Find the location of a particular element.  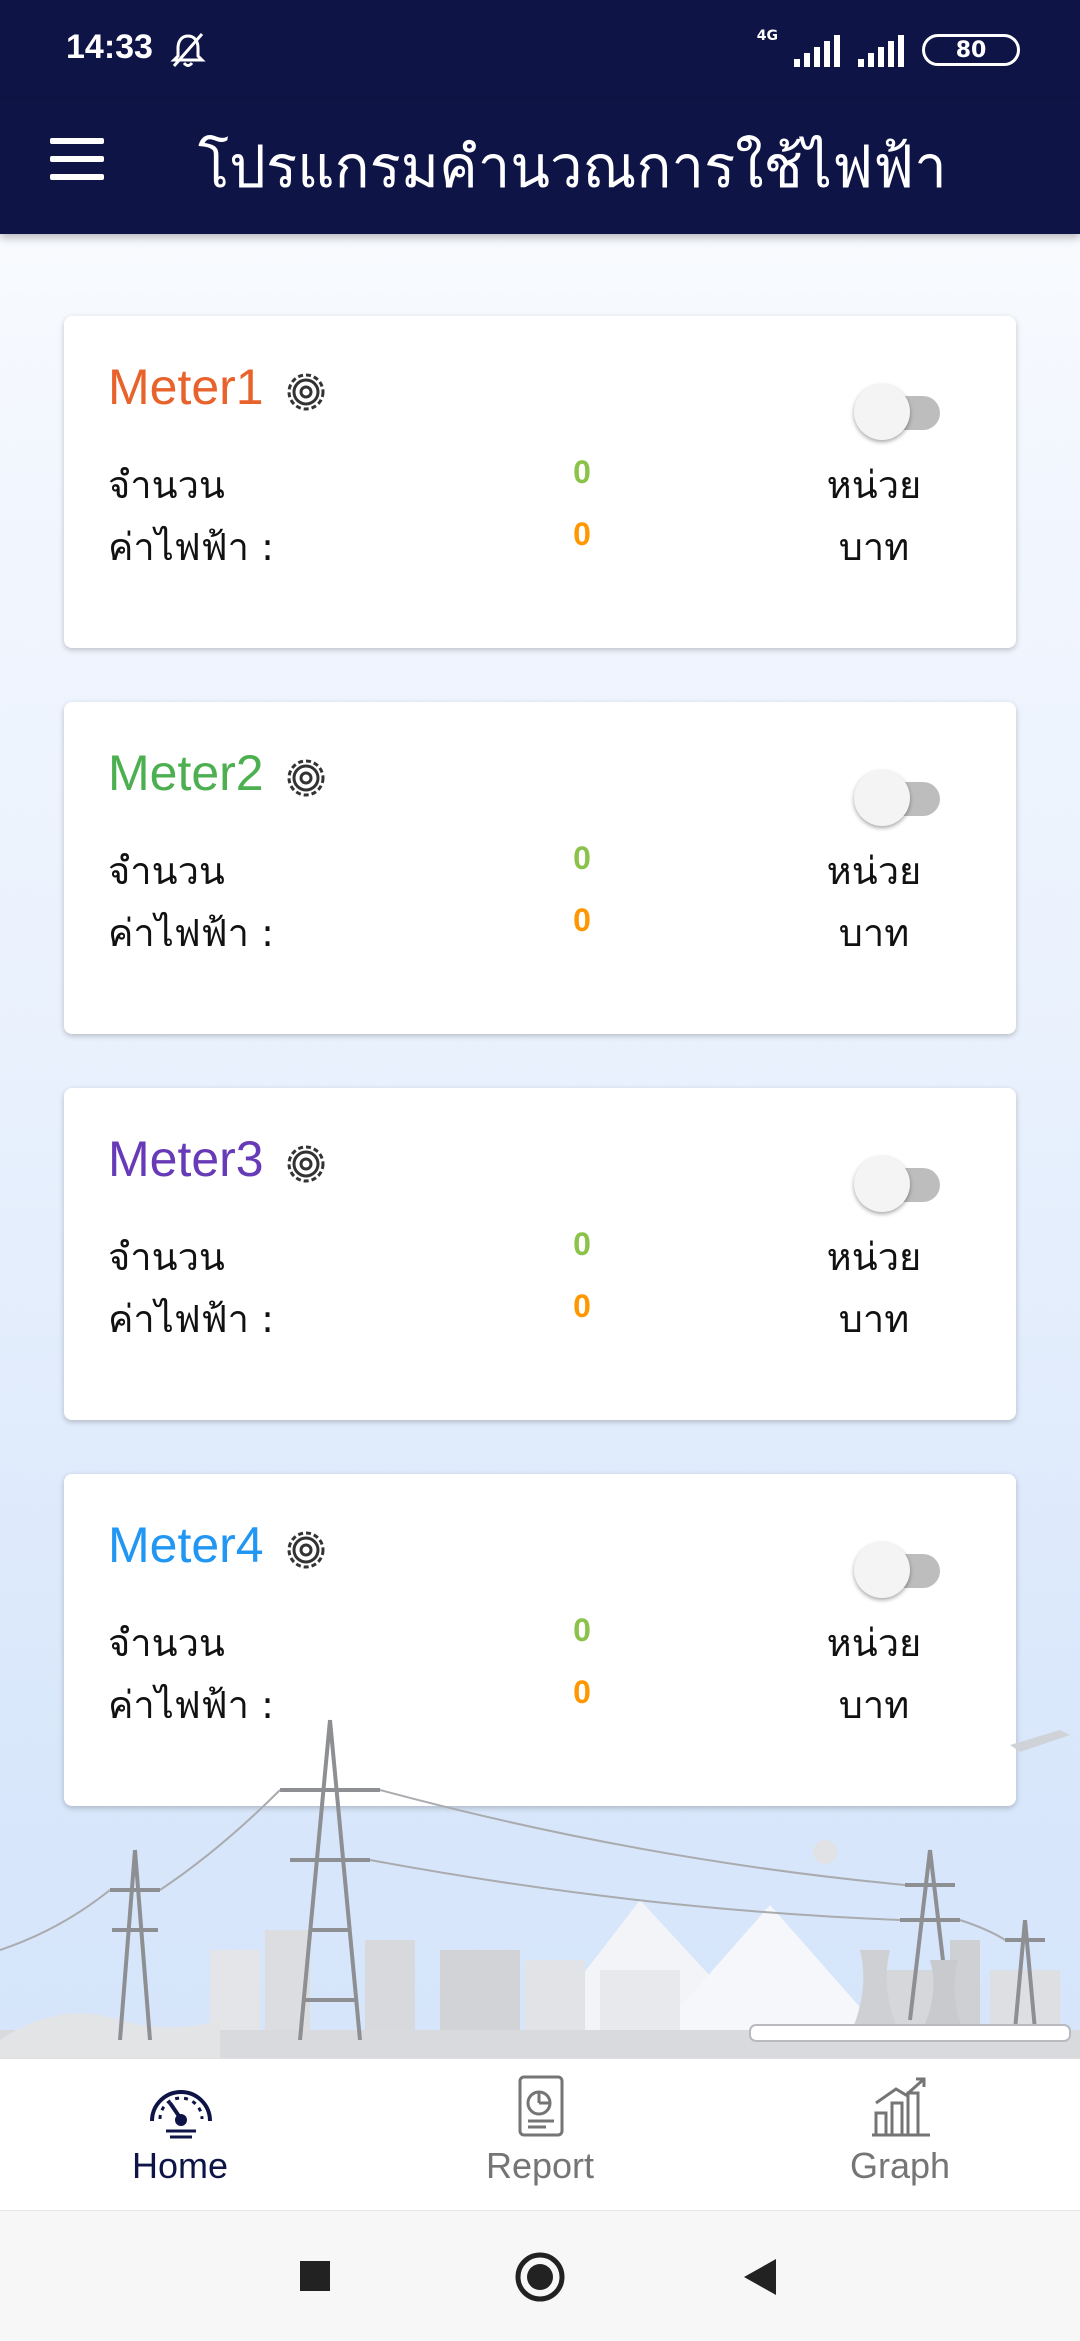

battery-level: 80 is located at coordinates (971, 50).